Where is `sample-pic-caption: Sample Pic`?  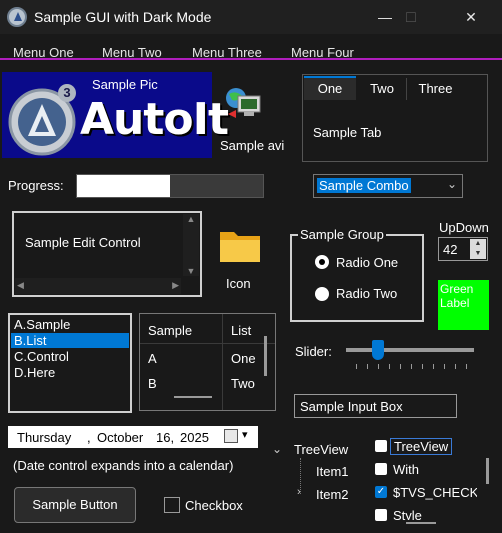 sample-pic-caption: Sample Pic is located at coordinates (125, 84).